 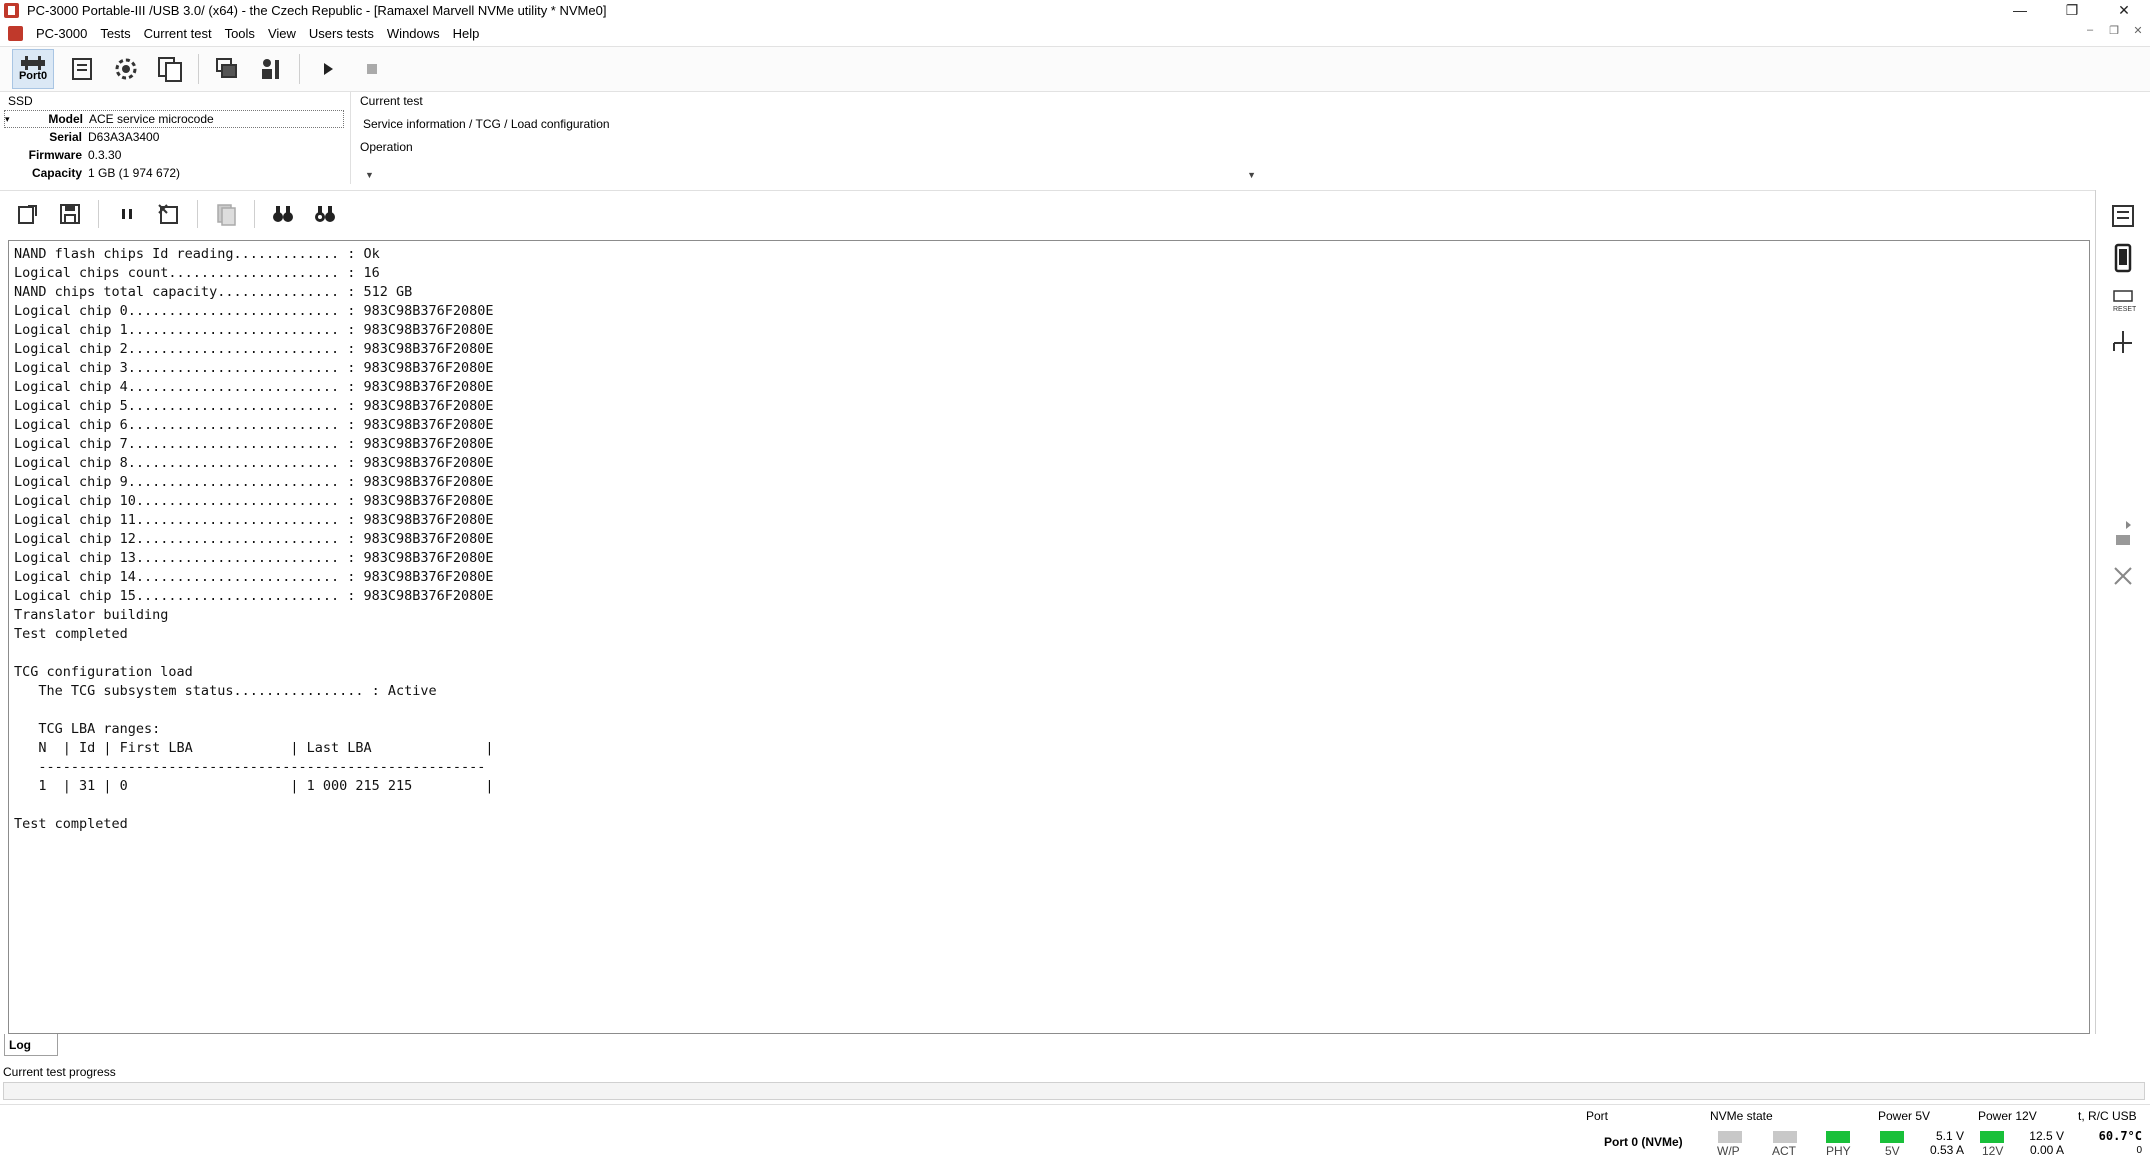 What do you see at coordinates (1730, 1137) in the screenshot?
I see `wp-led` at bounding box center [1730, 1137].